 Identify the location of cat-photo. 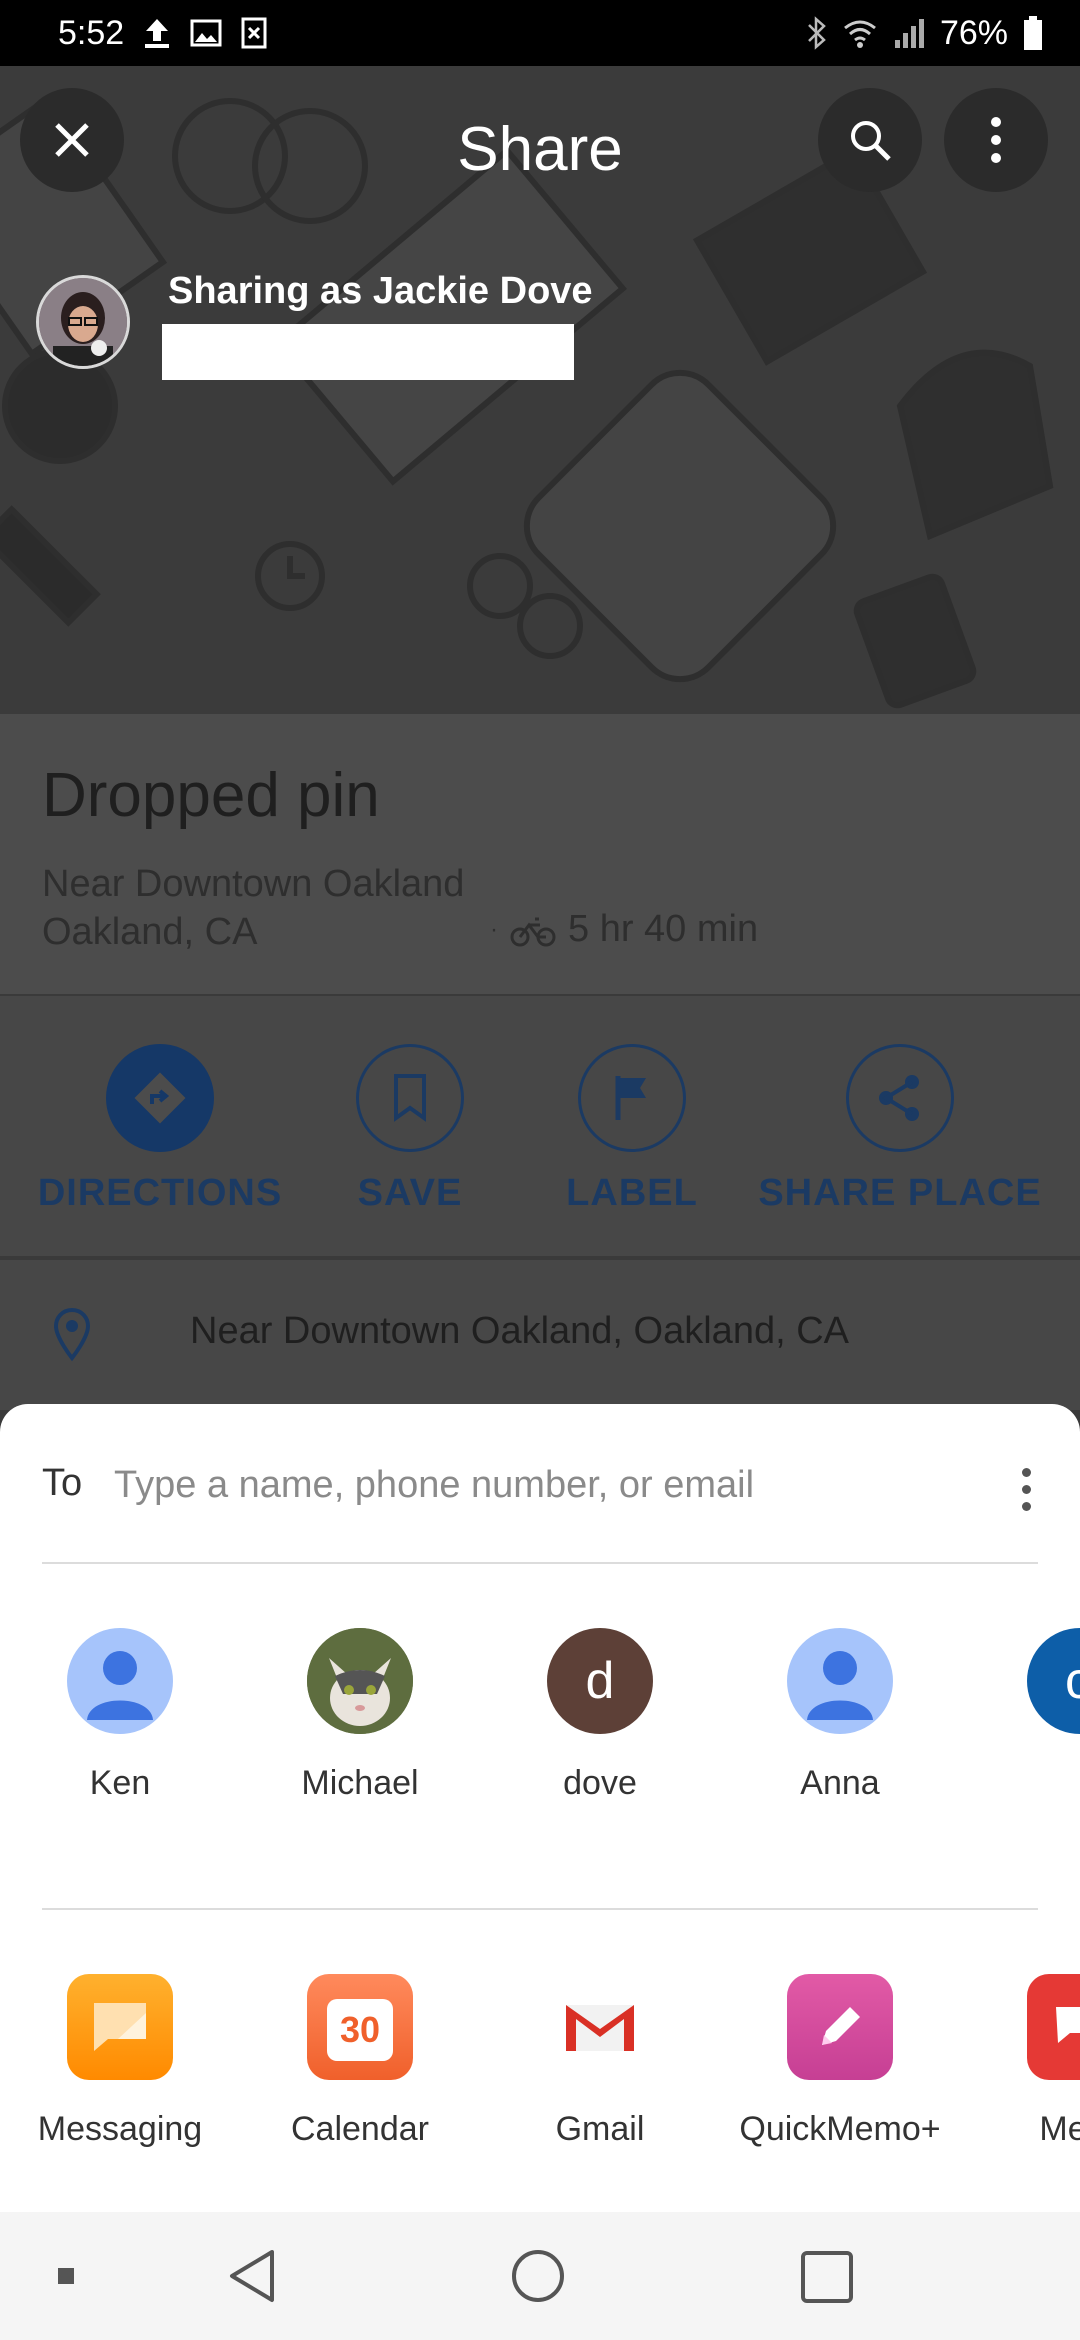
(360, 1681).